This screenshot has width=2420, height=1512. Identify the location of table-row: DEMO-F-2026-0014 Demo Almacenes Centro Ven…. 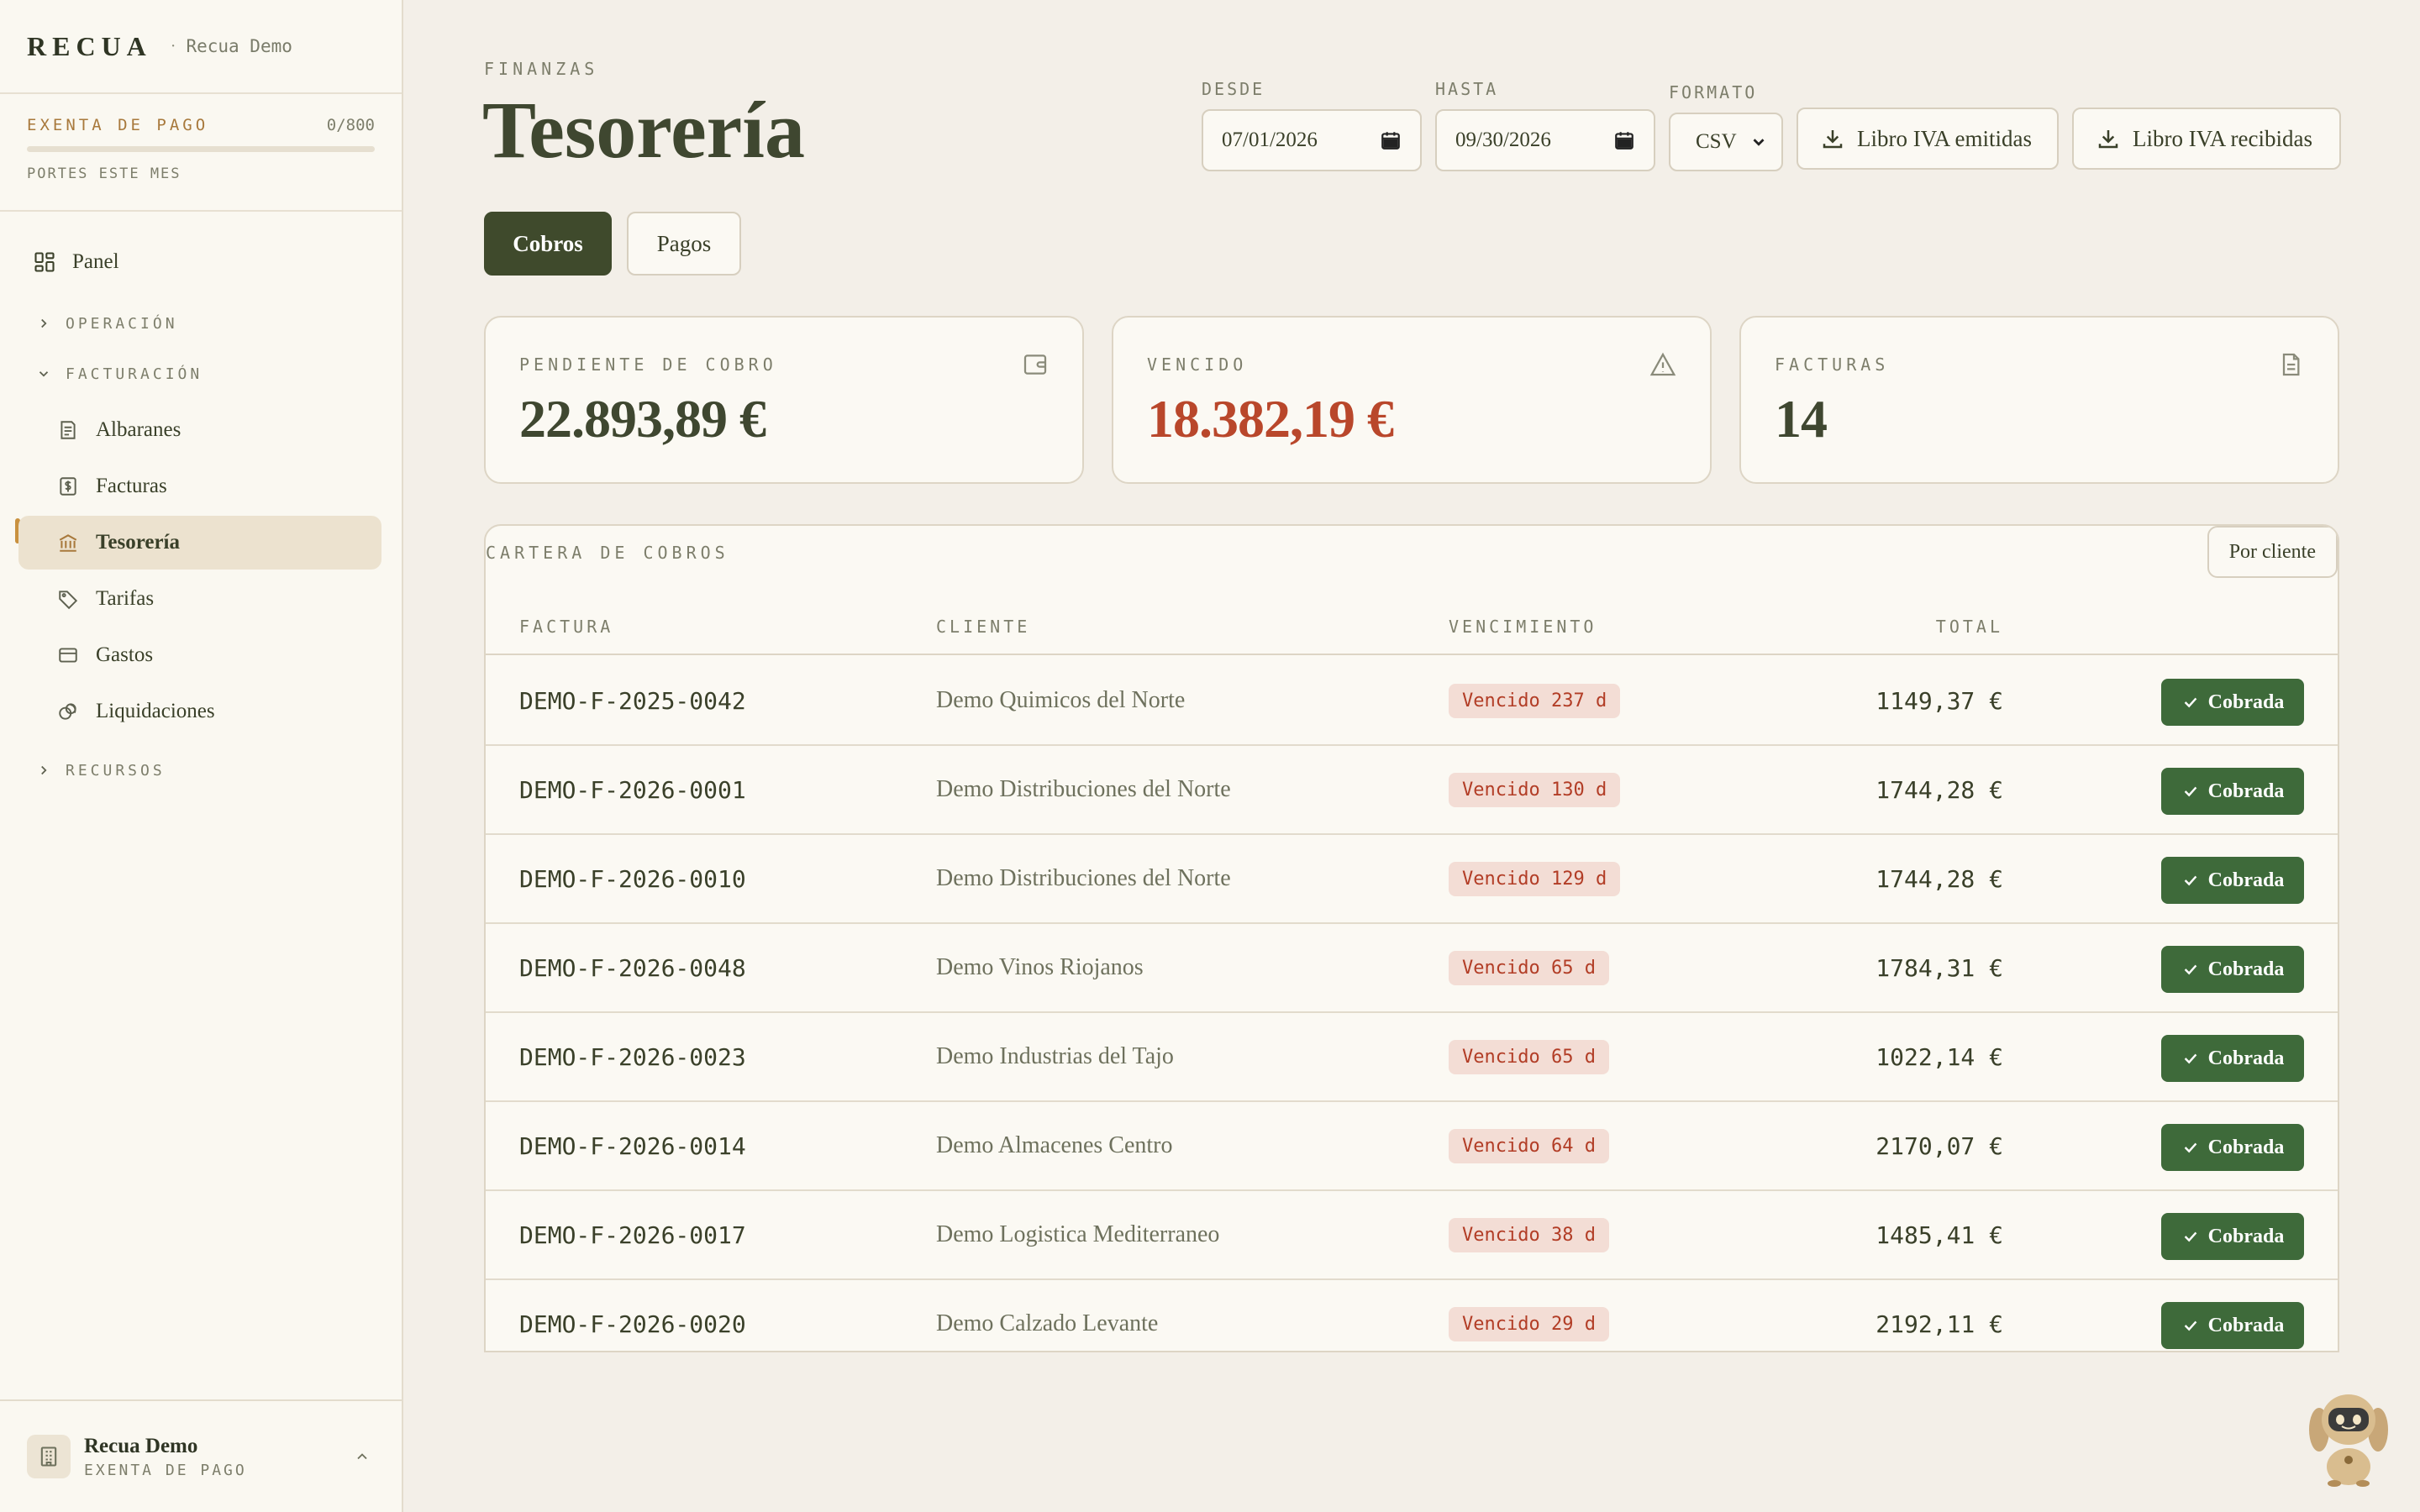
(1412, 1146).